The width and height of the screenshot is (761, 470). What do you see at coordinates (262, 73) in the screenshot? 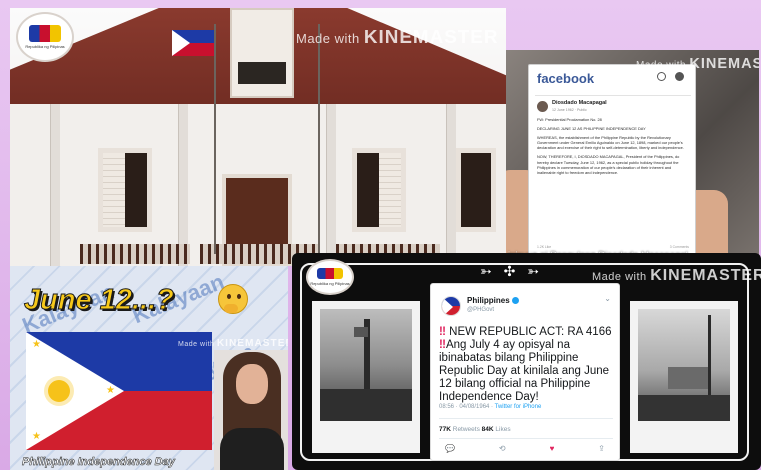
I see `gable-sign` at bounding box center [262, 73].